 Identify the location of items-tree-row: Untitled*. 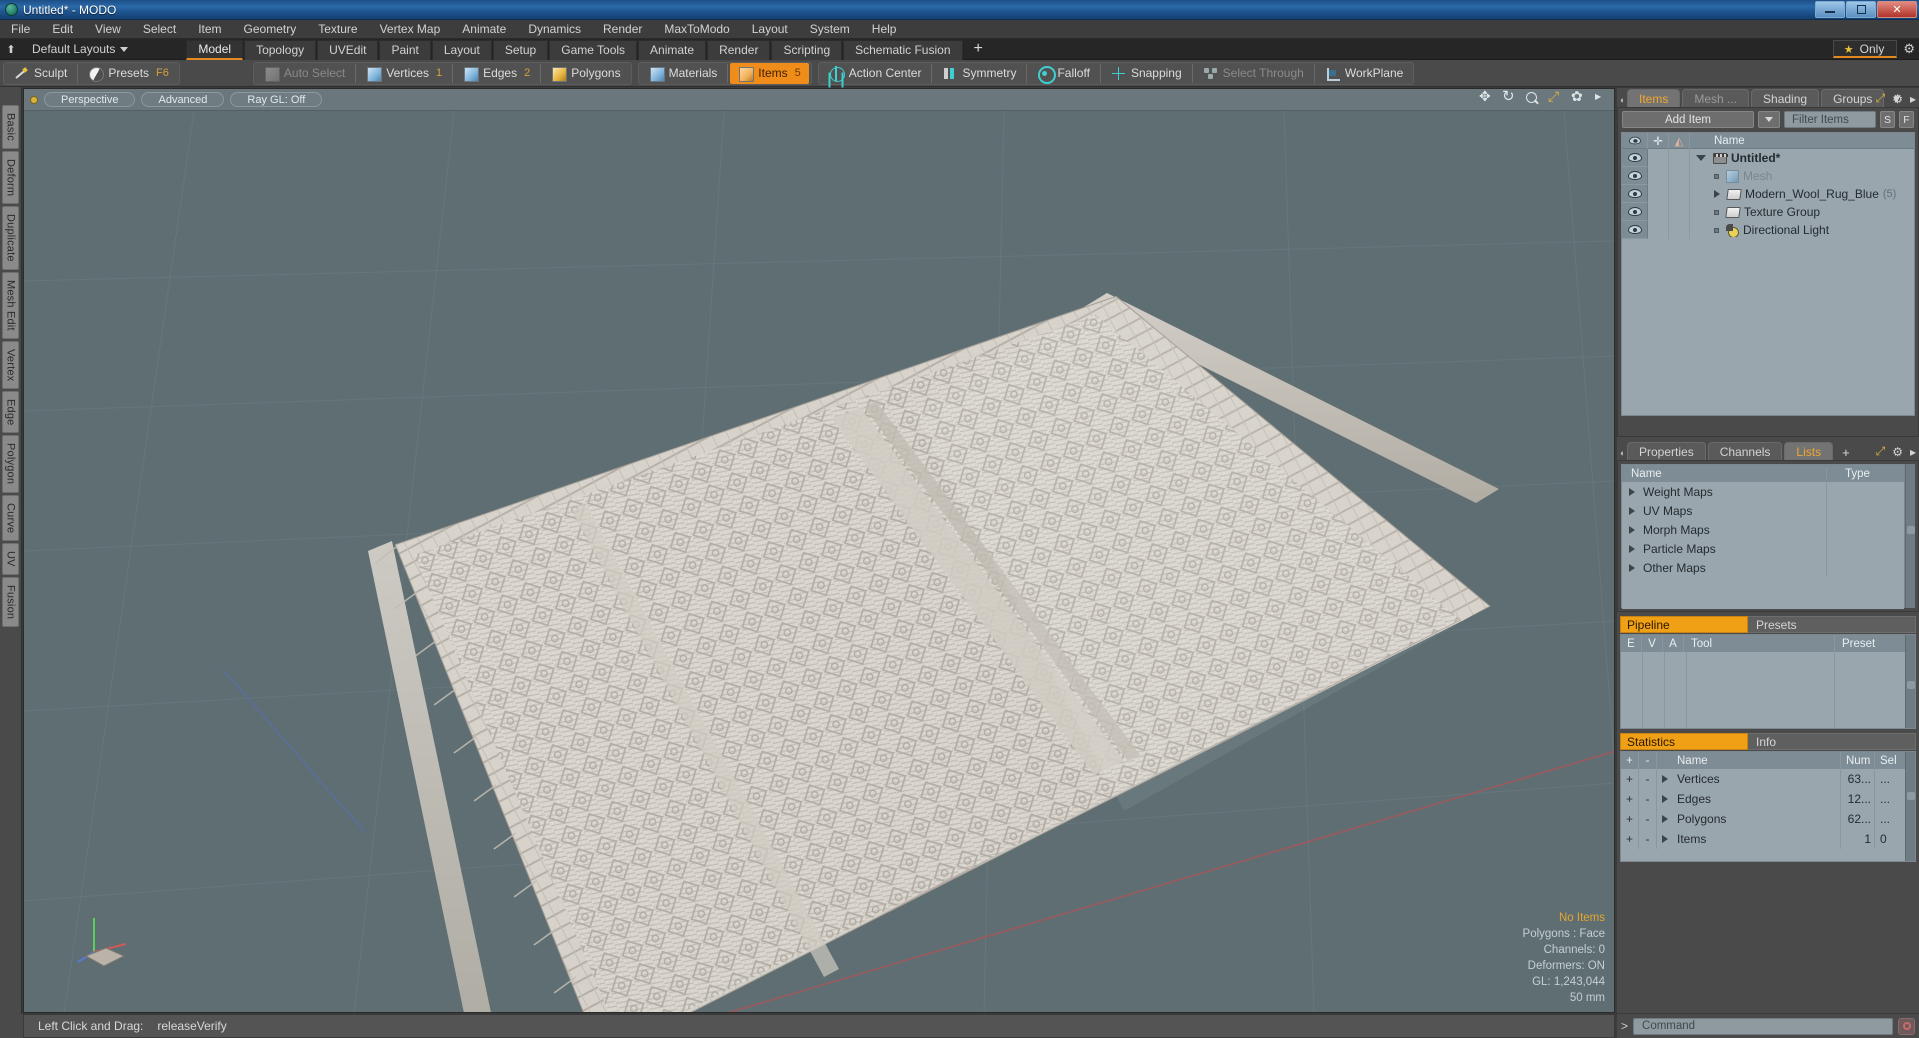
(1768, 158).